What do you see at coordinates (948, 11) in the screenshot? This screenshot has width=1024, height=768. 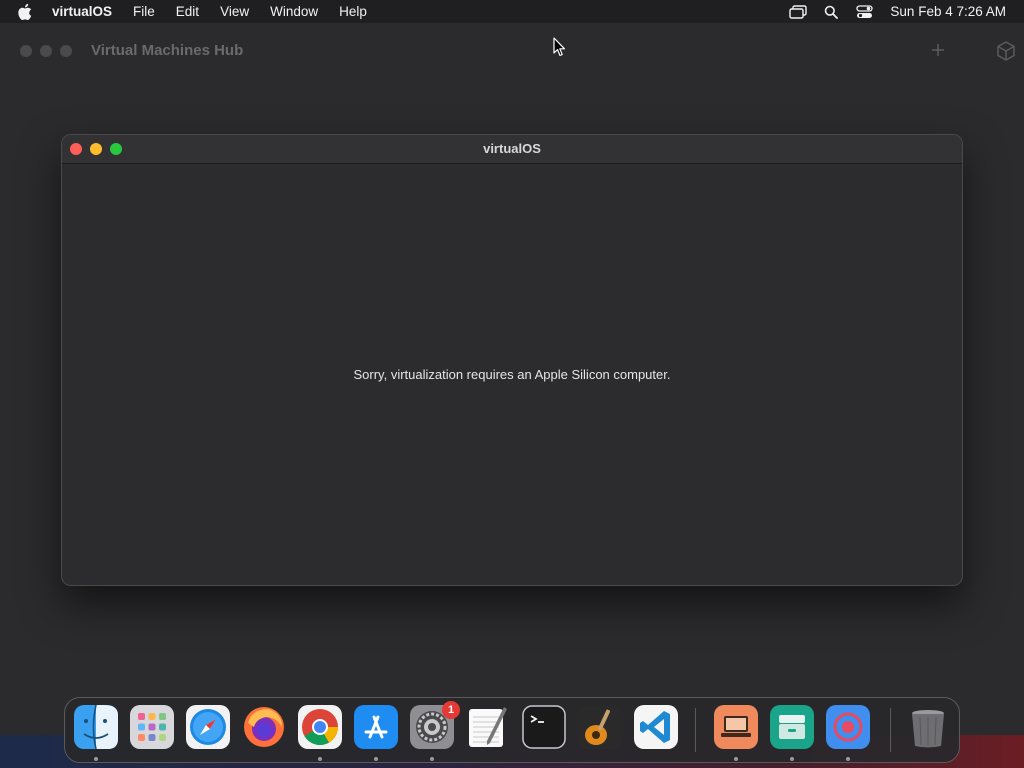 I see `menu-bar-clock: Sun Feb 4 7:26 AM` at bounding box center [948, 11].